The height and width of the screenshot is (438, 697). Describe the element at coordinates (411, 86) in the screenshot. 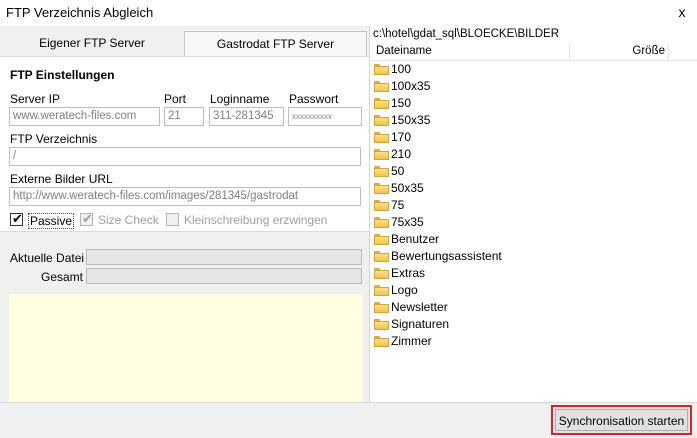

I see `list-item-label: 100x35` at that location.